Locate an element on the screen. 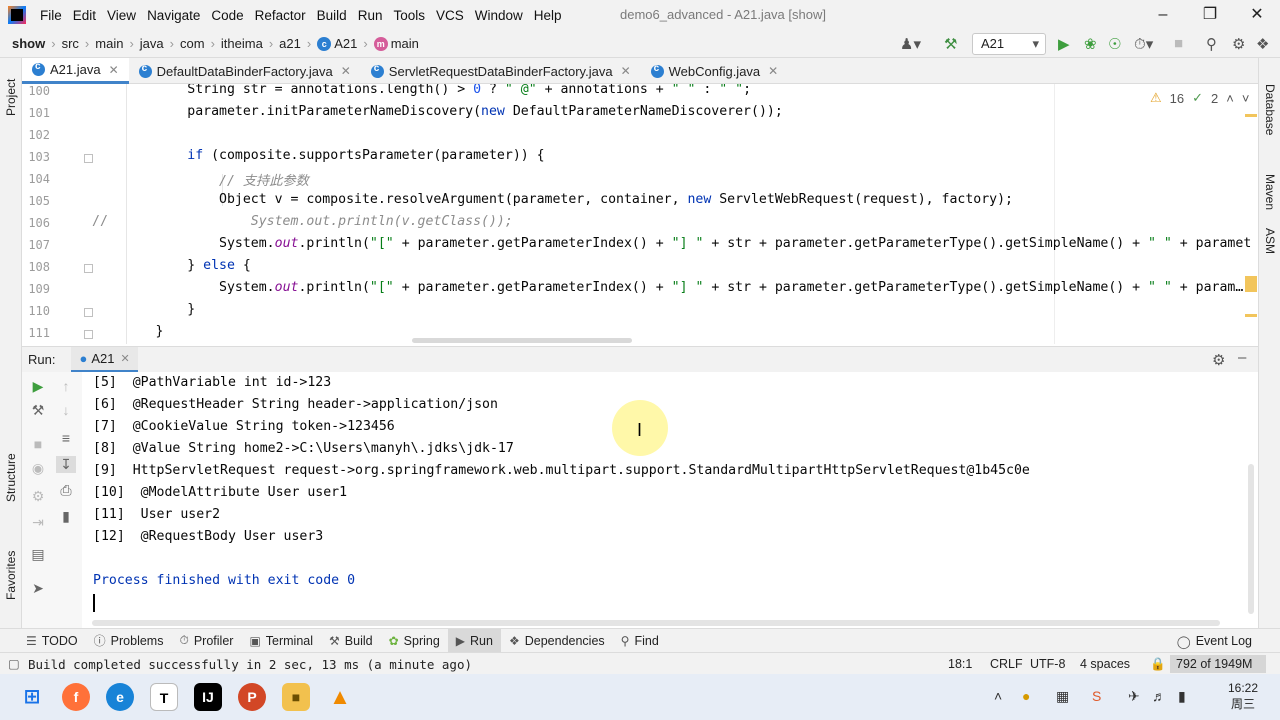 The width and height of the screenshot is (1280, 720). crumb-com: com is located at coordinates (192, 43).